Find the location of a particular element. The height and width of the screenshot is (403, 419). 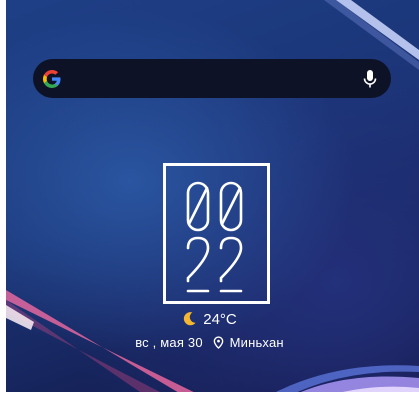

google-search-bar is located at coordinates (212, 78).